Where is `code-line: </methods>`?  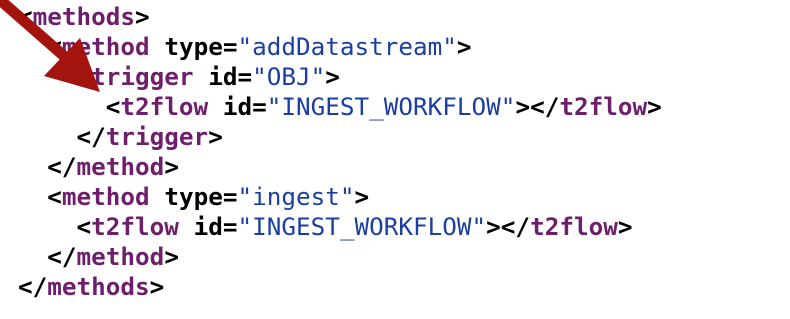 code-line: </methods> is located at coordinates (91, 287).